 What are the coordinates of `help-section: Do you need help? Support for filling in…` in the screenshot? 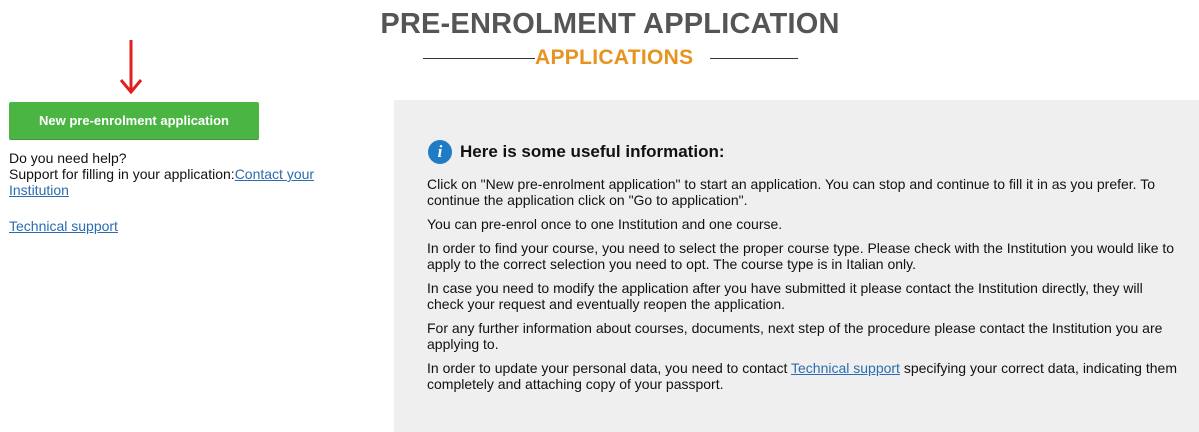 It's located at (189, 174).